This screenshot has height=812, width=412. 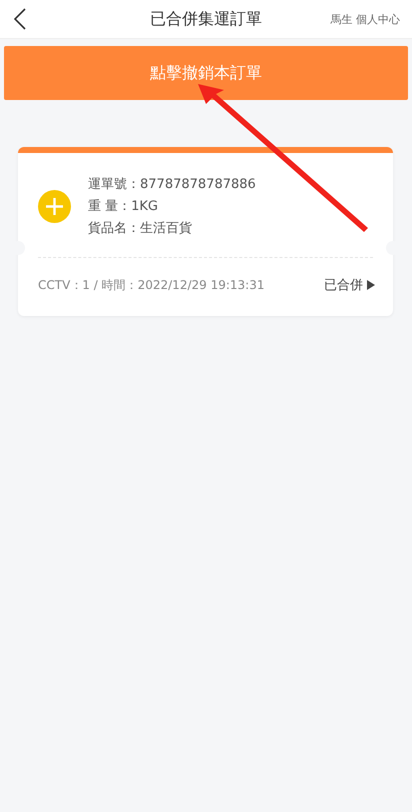 I want to click on order-detail: 運單號：87787878787886, so click(x=172, y=184).